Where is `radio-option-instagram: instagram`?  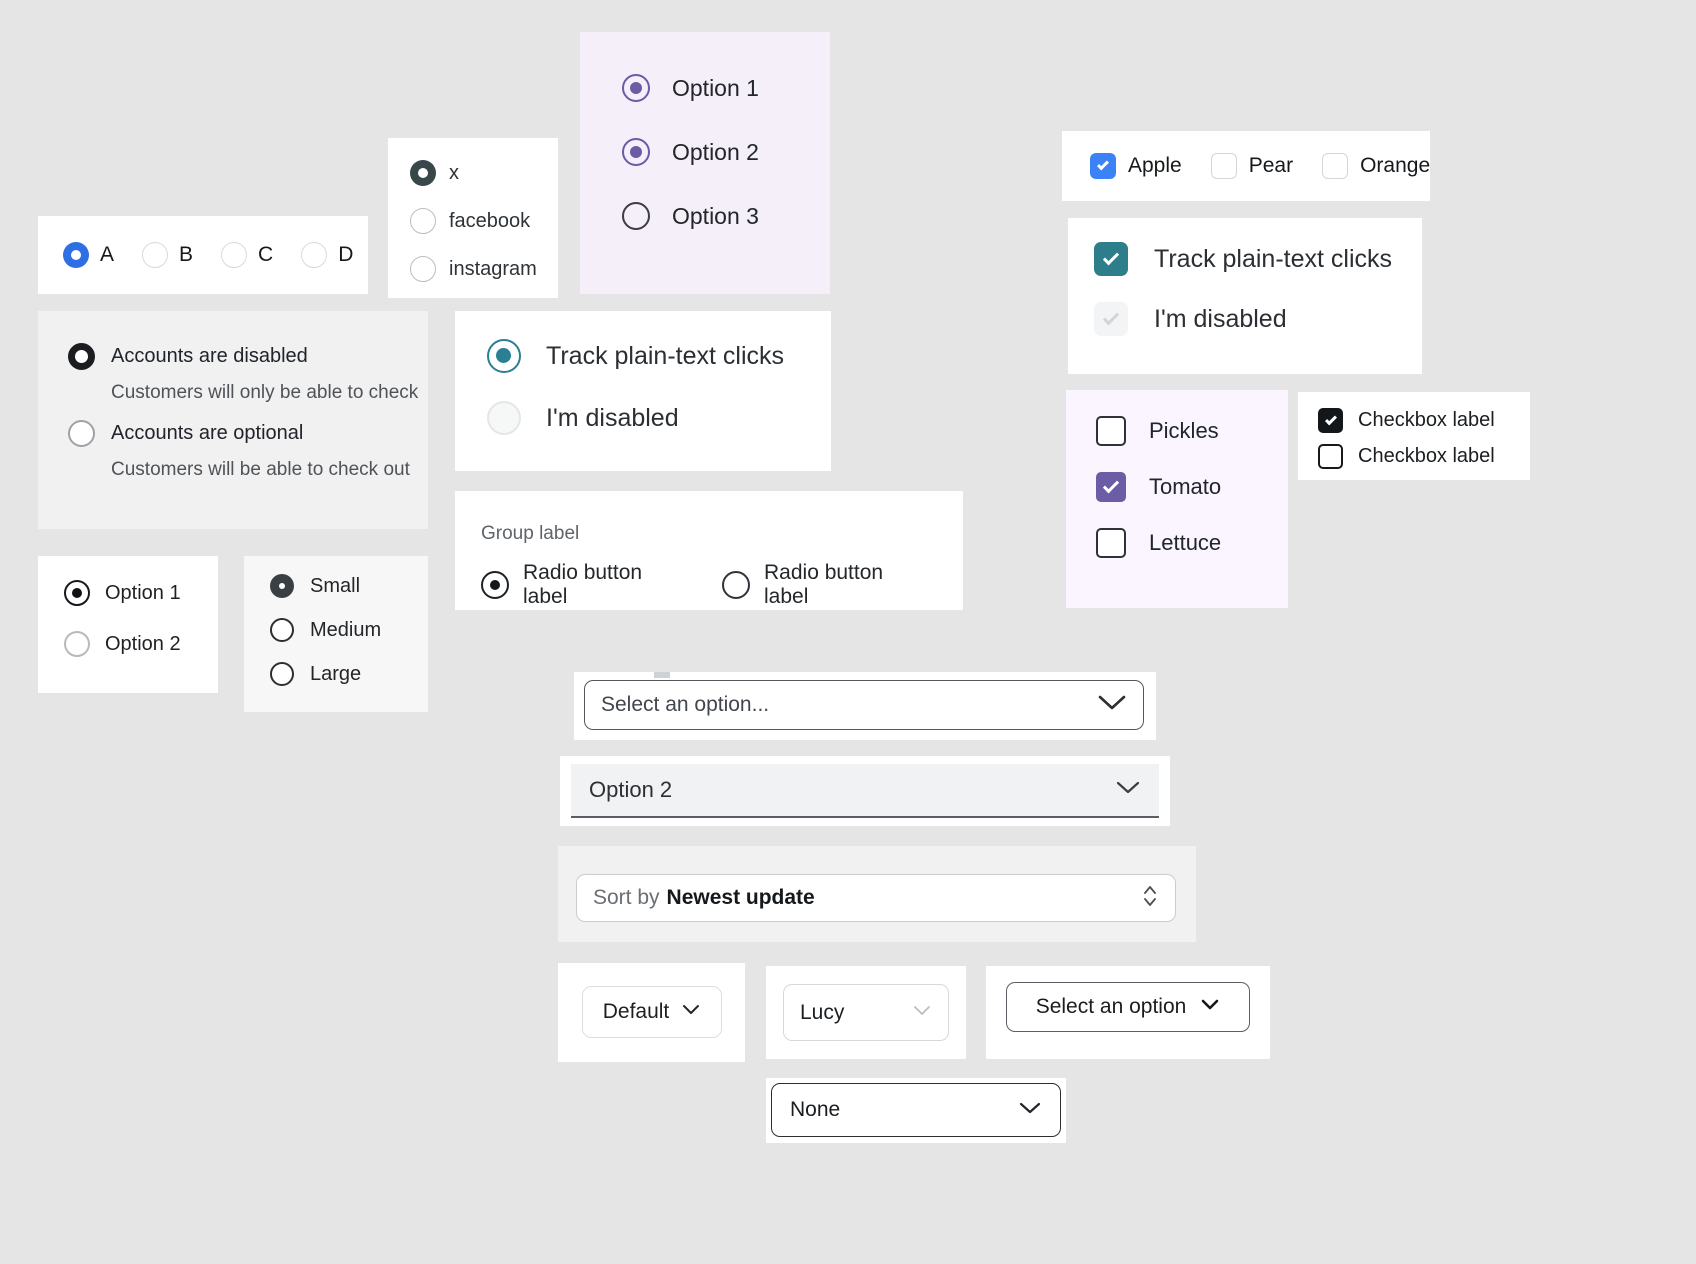 radio-option-instagram: instagram is located at coordinates (484, 269).